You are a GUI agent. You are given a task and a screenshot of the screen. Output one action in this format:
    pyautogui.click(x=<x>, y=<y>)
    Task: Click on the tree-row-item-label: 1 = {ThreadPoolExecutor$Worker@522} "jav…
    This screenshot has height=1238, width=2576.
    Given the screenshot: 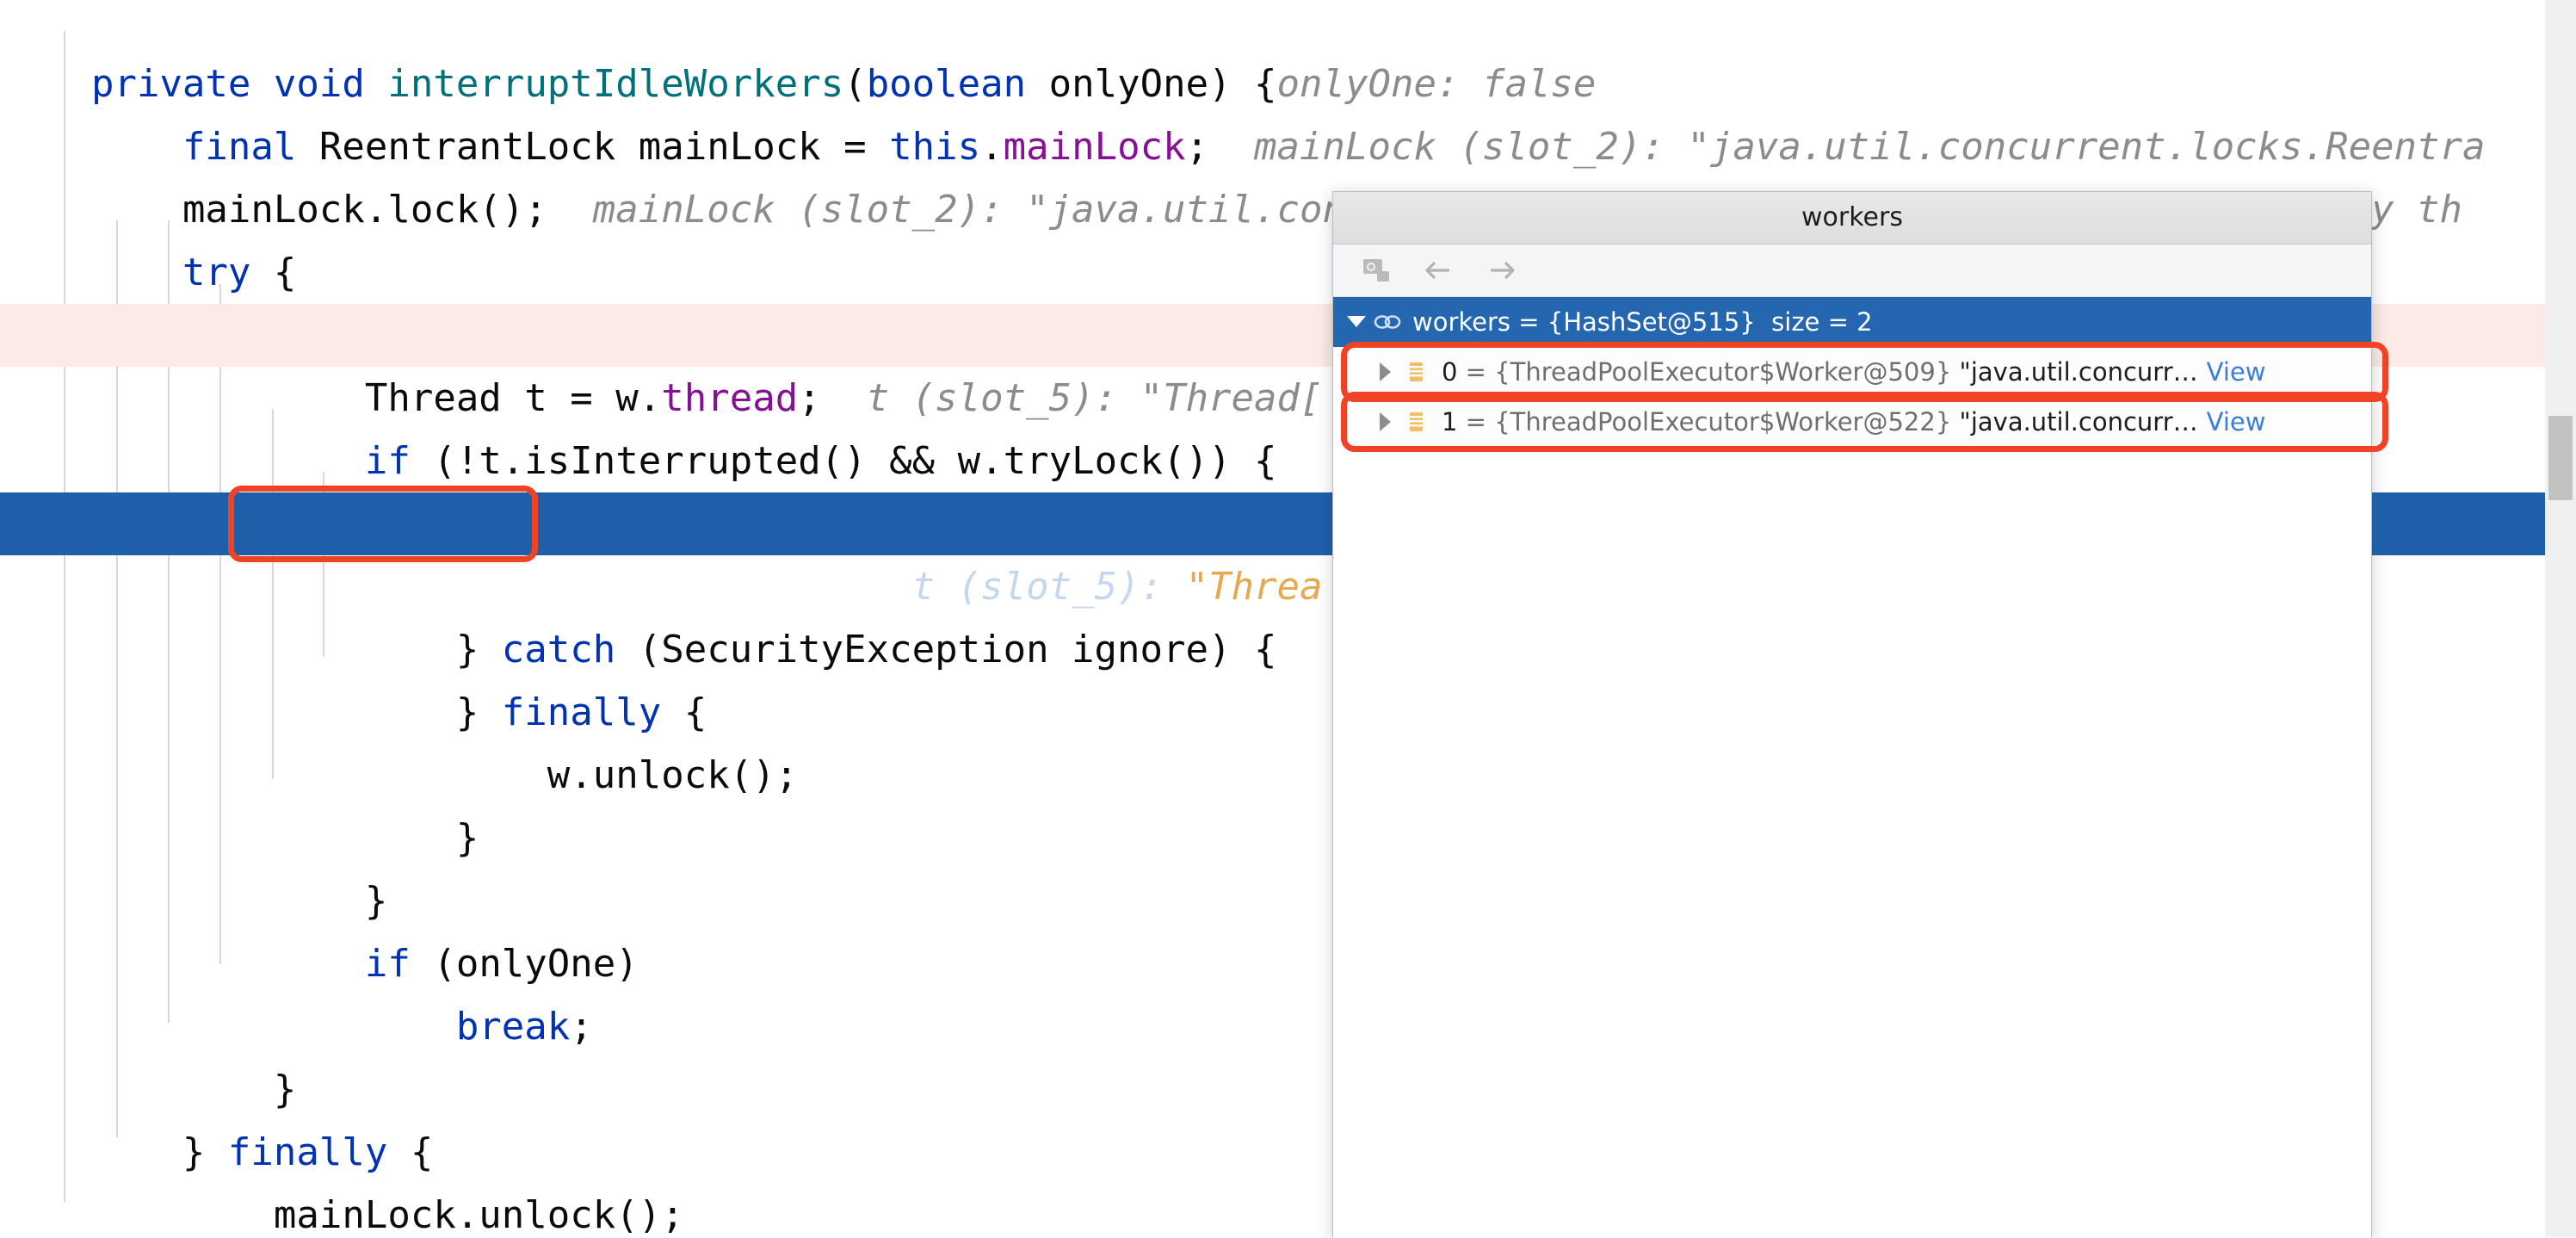 What is the action you would take?
    pyautogui.click(x=1820, y=421)
    